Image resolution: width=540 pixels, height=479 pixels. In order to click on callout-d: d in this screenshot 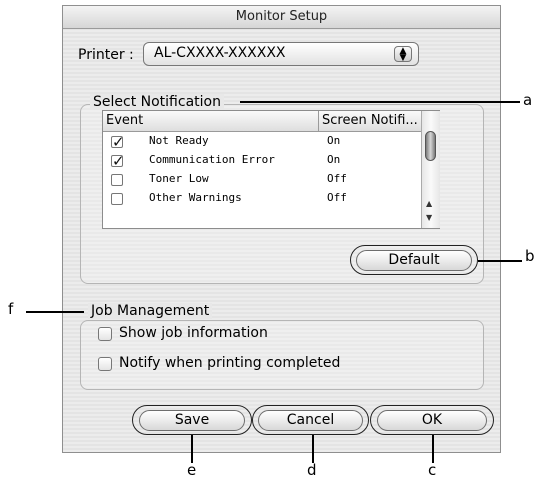, I will do `click(312, 470)`.